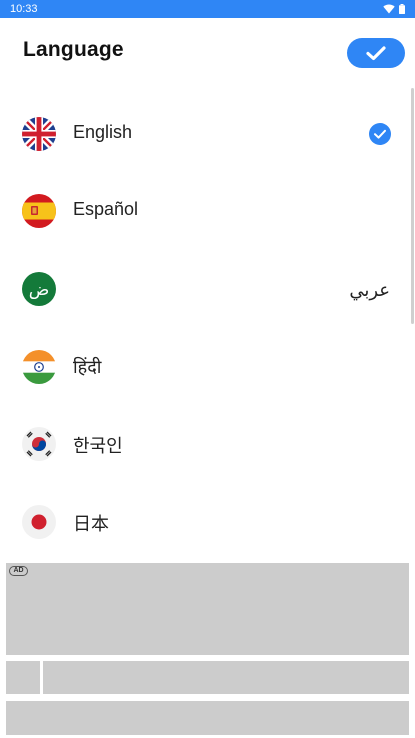 Image resolution: width=415 pixels, height=738 pixels. I want to click on arabic-flag-glyph: ض, so click(39, 290).